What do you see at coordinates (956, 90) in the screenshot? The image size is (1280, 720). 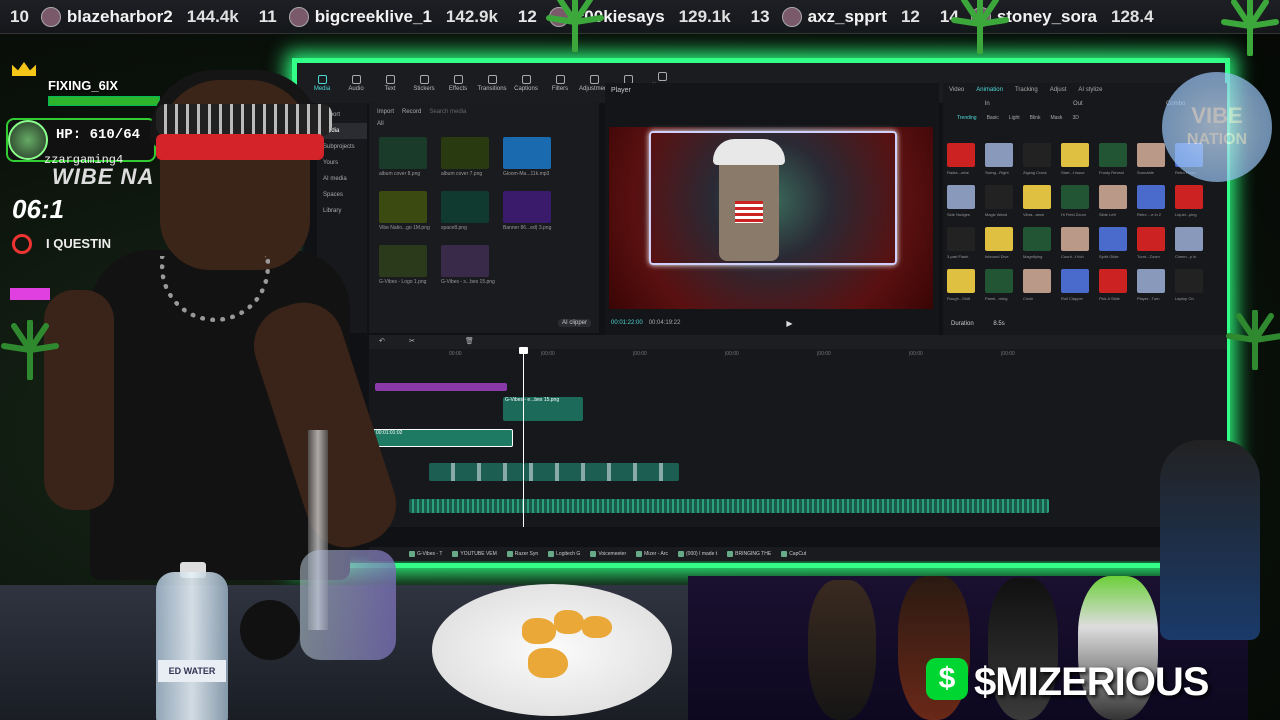 I see `tab-video: Video` at bounding box center [956, 90].